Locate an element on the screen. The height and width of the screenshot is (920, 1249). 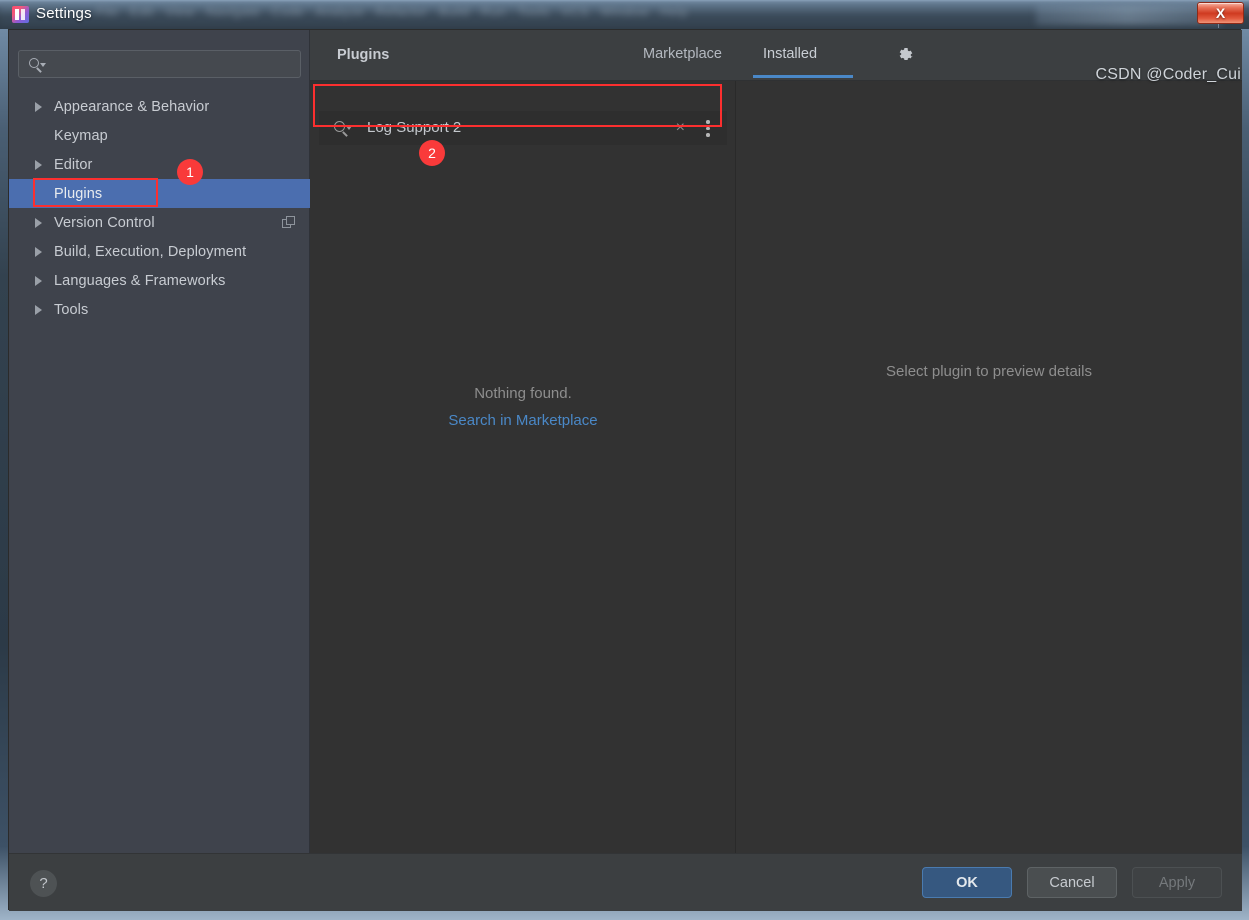
close-icon: X is located at coordinates (1220, 13).